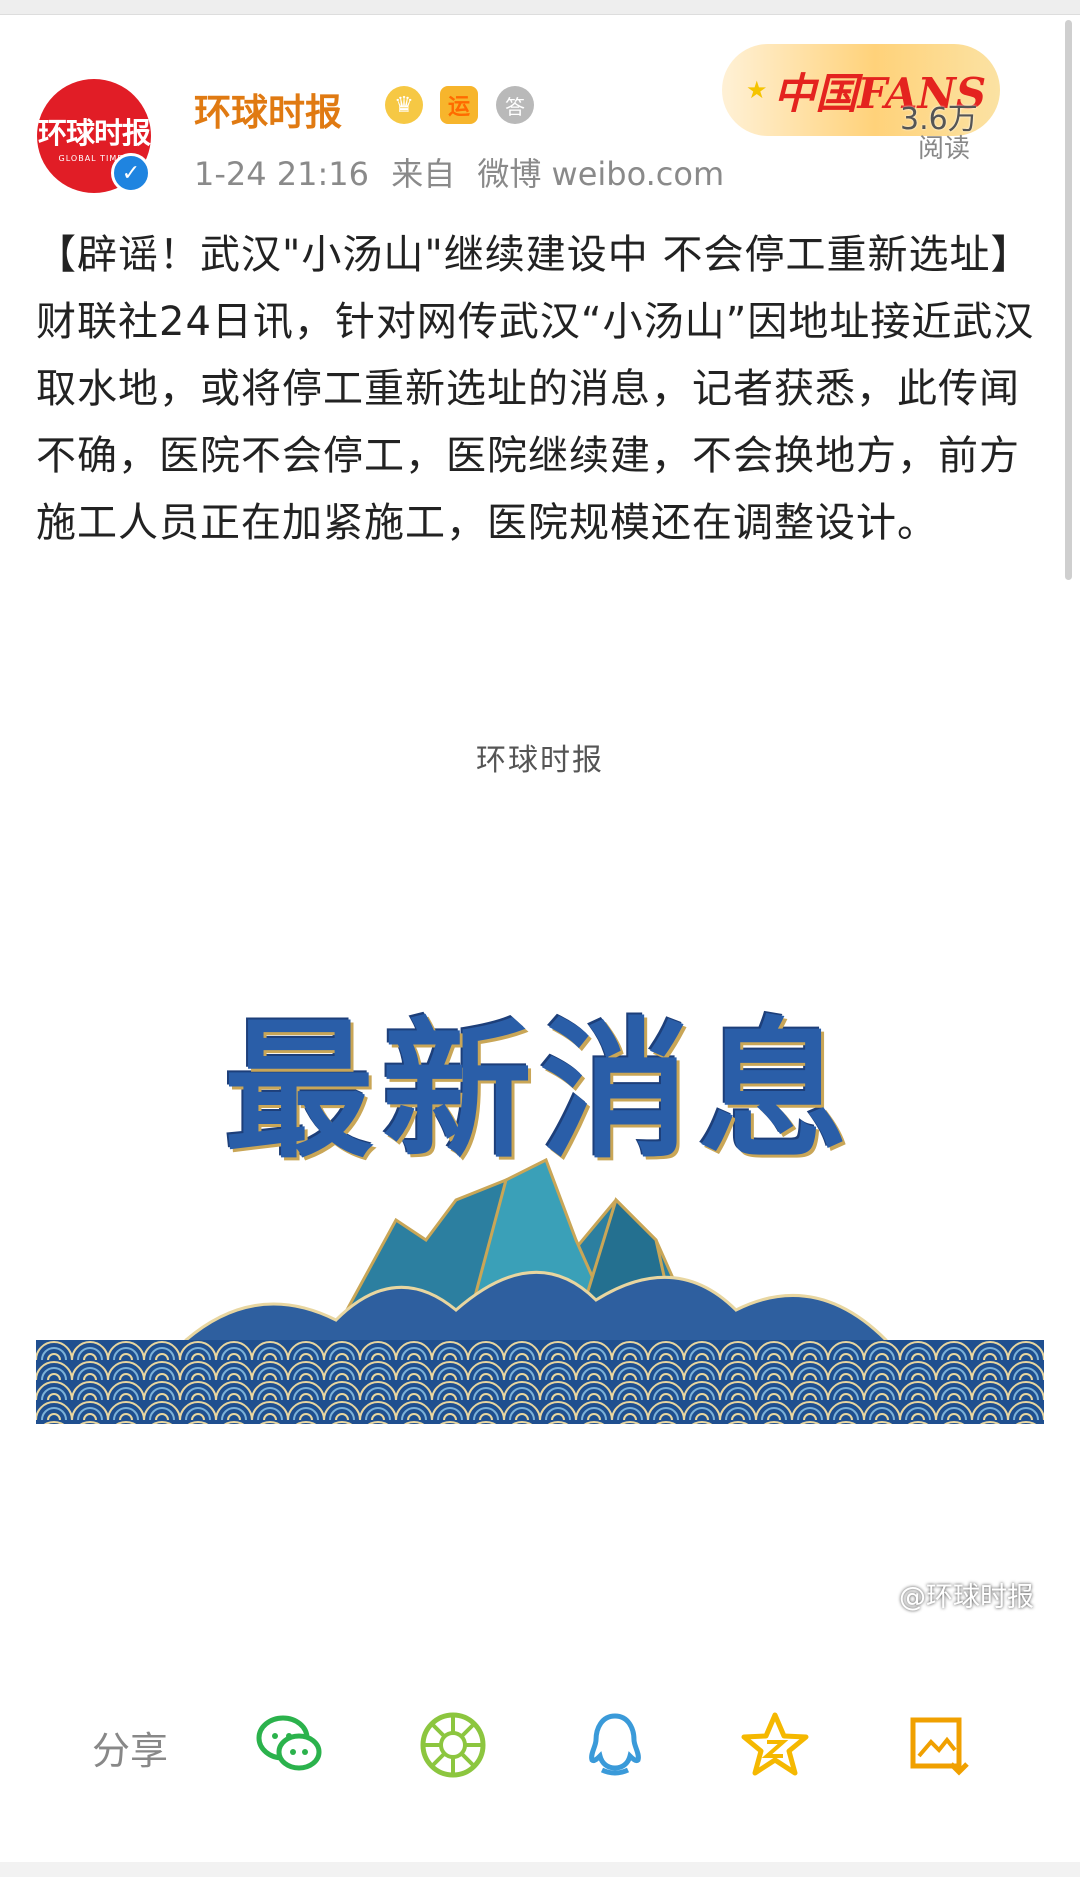 This screenshot has width=1080, height=1877. Describe the element at coordinates (515, 105) in the screenshot. I see `answer-medal-icon: 答` at that location.